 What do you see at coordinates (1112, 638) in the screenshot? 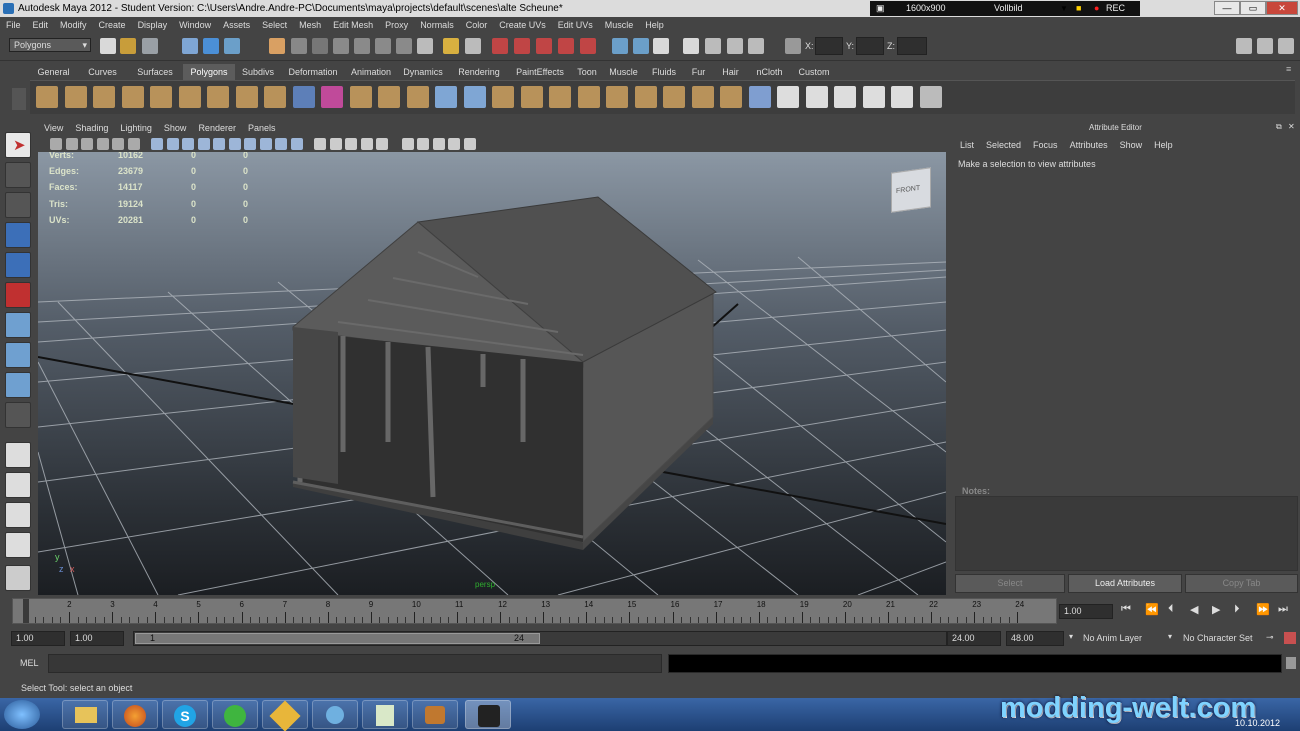
I see `anim-layer-dropdown: No Anim Layer` at bounding box center [1112, 638].